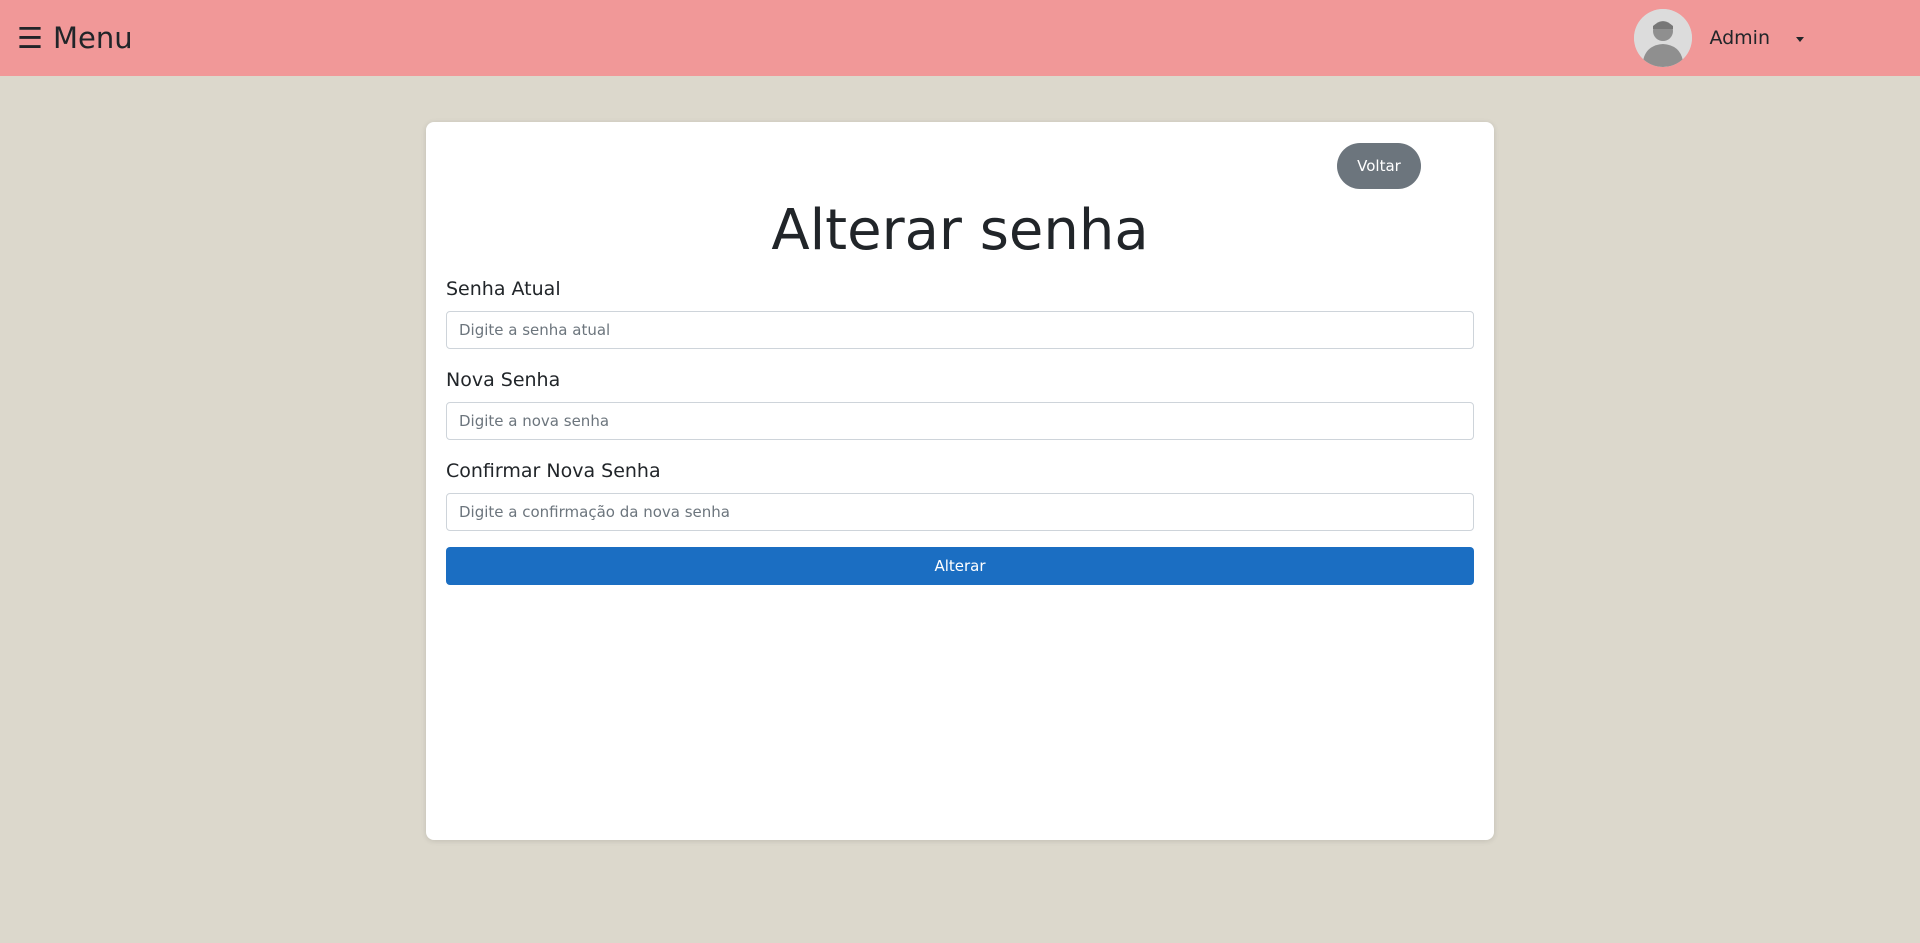 The width and height of the screenshot is (1920, 943). I want to click on confirm-password-label: Confirmar Nova Senha, so click(553, 471).